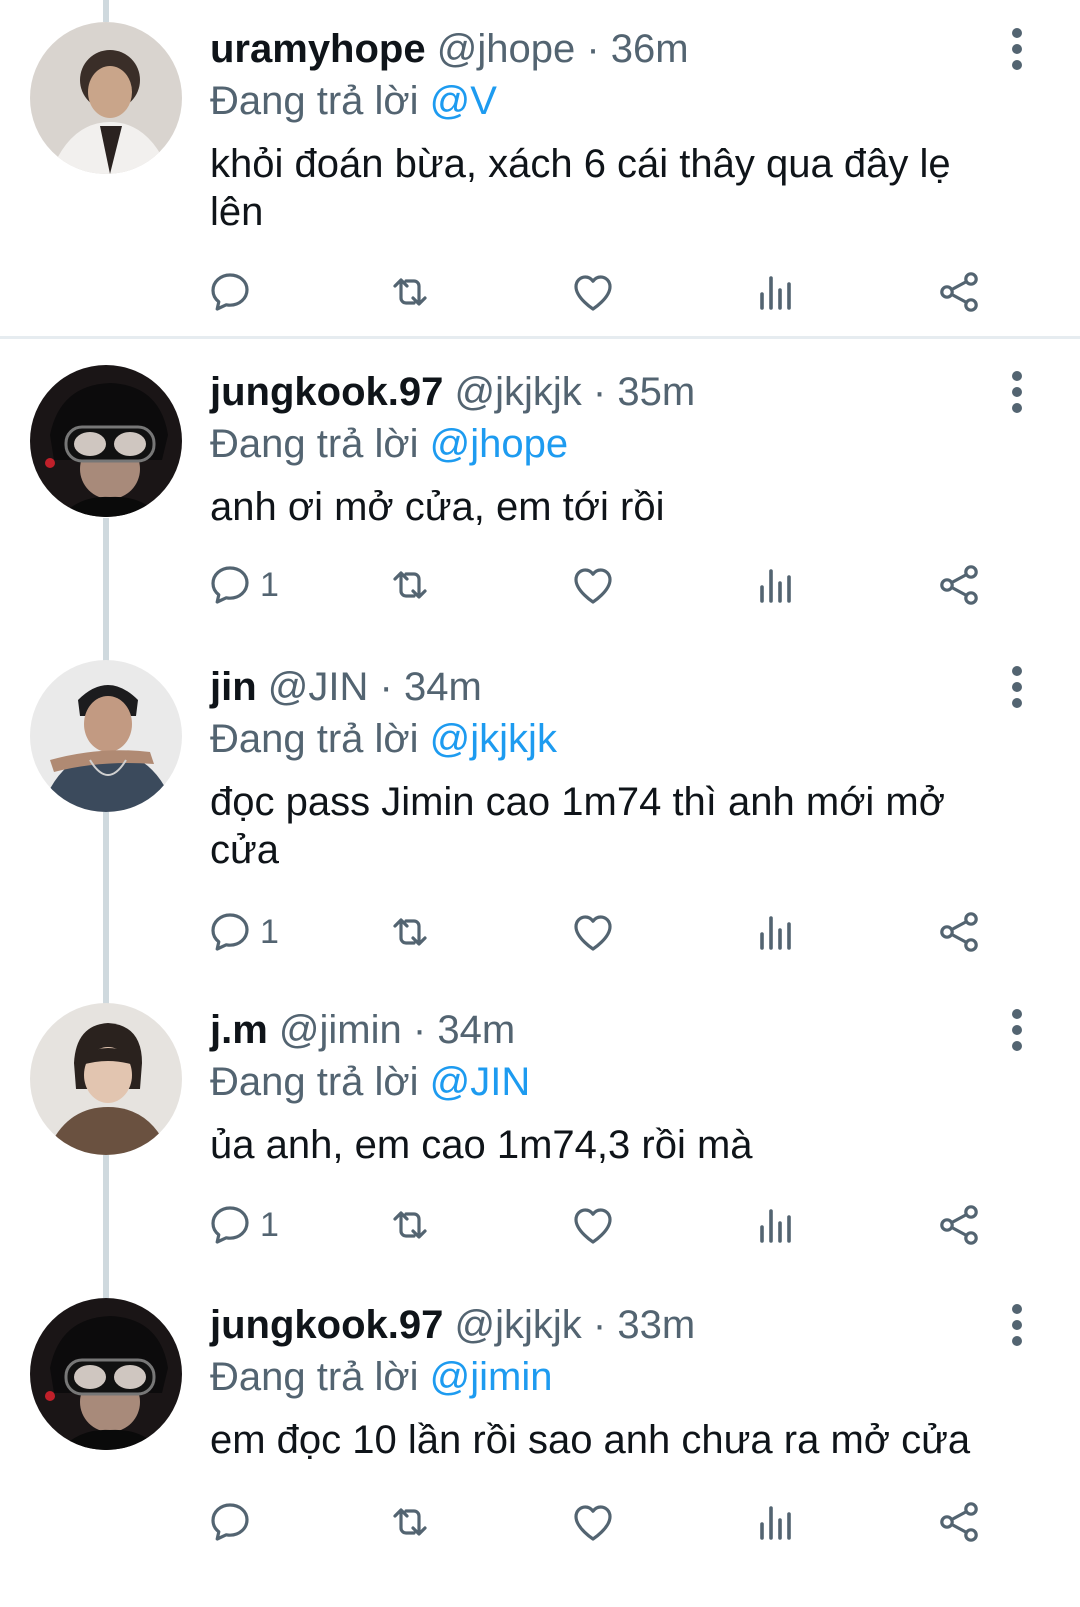 The height and width of the screenshot is (1607, 1080). I want to click on tweet-meta: jin @JIN · 34m, so click(346, 687).